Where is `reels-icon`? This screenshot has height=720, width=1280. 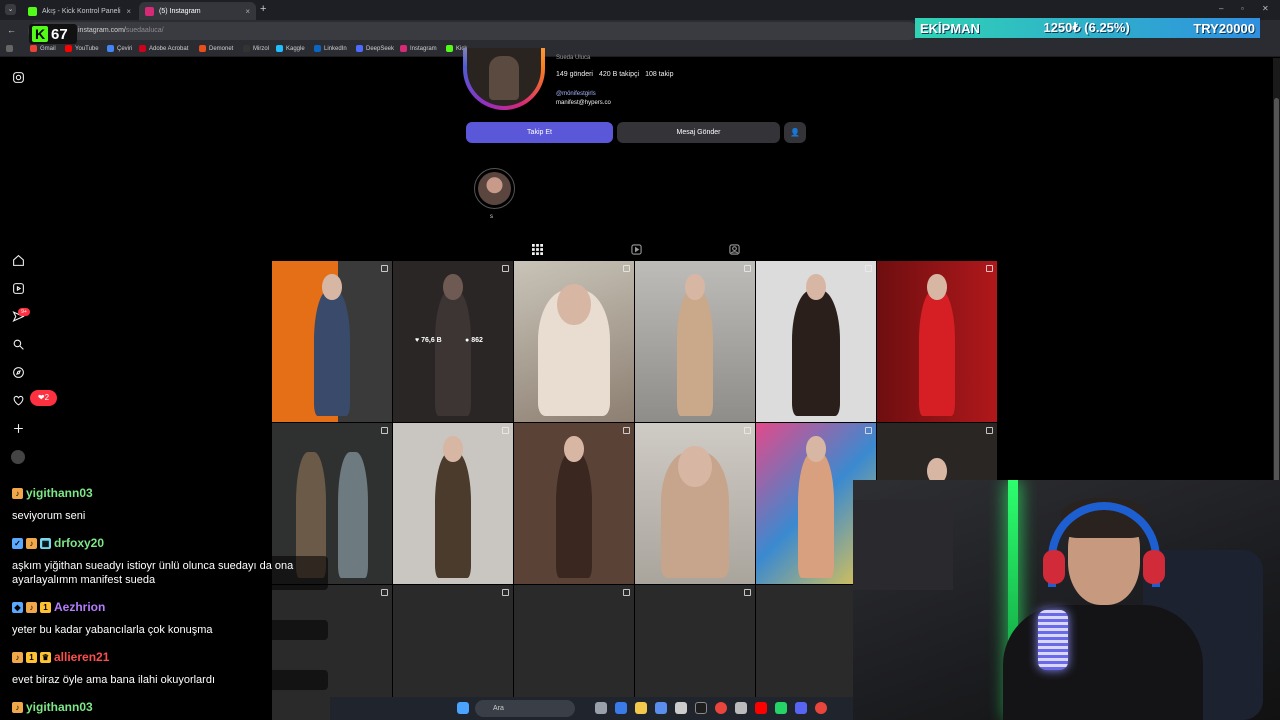 reels-icon is located at coordinates (18, 289).